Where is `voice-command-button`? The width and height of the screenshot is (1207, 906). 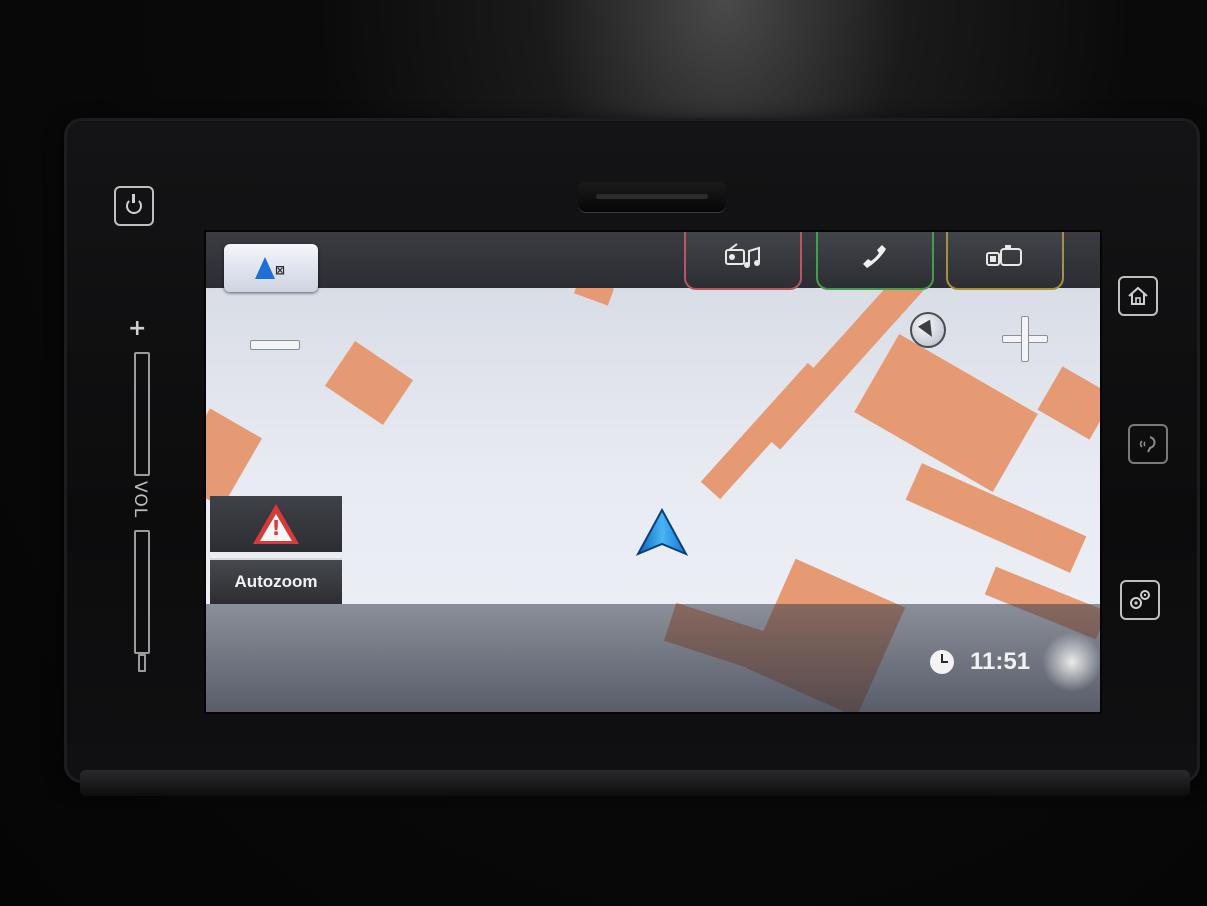
voice-command-button is located at coordinates (1148, 444).